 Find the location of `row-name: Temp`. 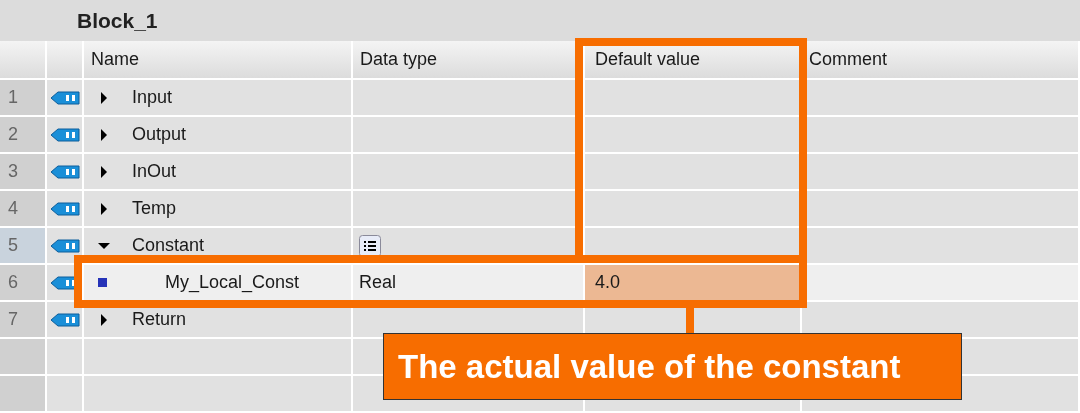

row-name: Temp is located at coordinates (154, 208).